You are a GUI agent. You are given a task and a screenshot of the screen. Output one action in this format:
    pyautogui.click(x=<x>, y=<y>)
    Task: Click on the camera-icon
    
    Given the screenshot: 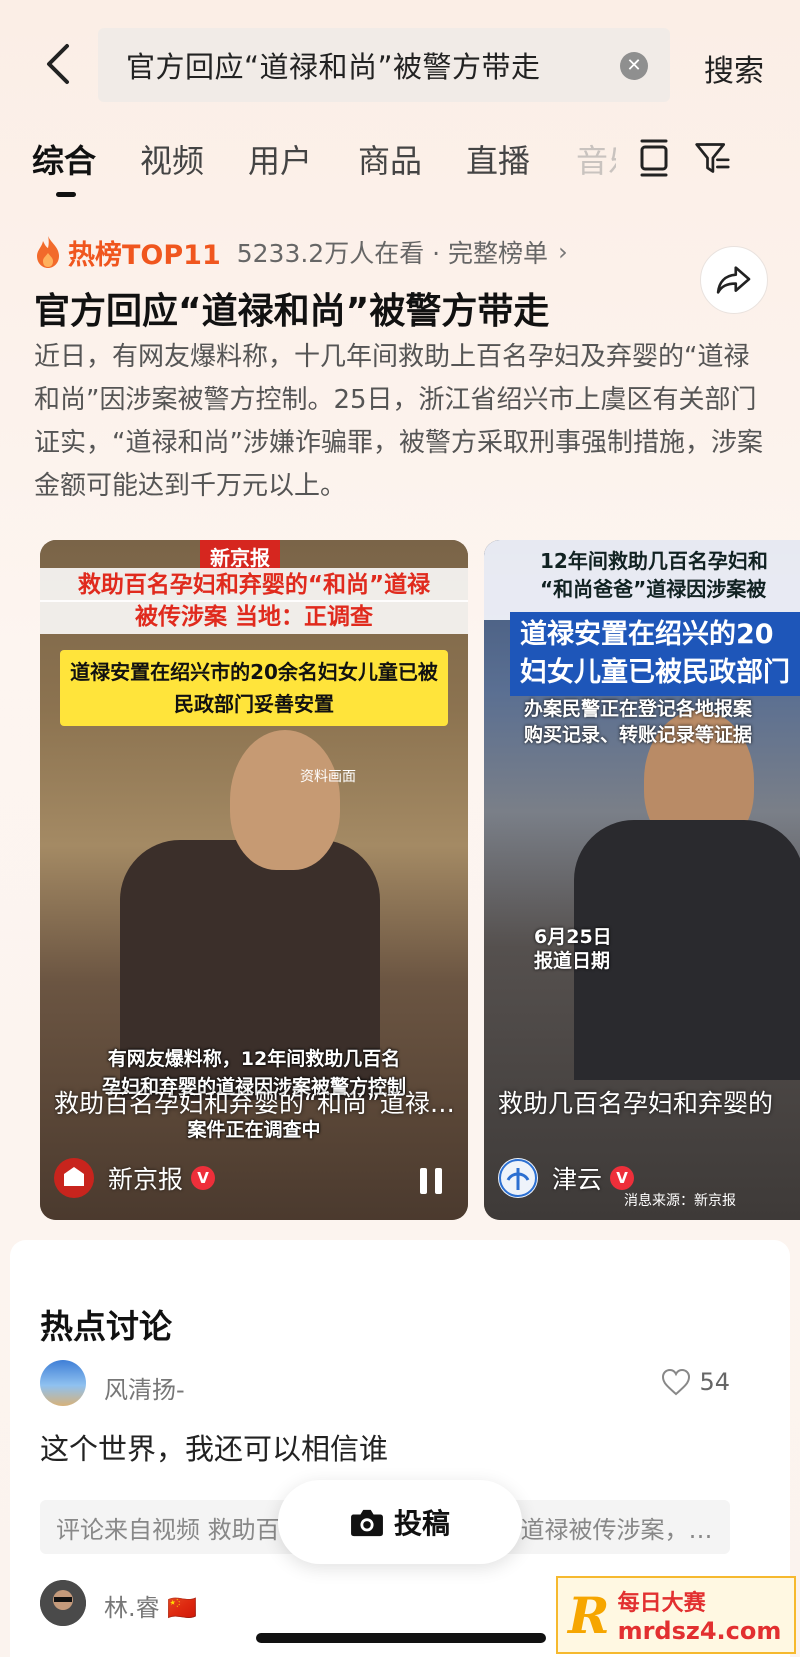 What is the action you would take?
    pyautogui.click(x=367, y=1523)
    